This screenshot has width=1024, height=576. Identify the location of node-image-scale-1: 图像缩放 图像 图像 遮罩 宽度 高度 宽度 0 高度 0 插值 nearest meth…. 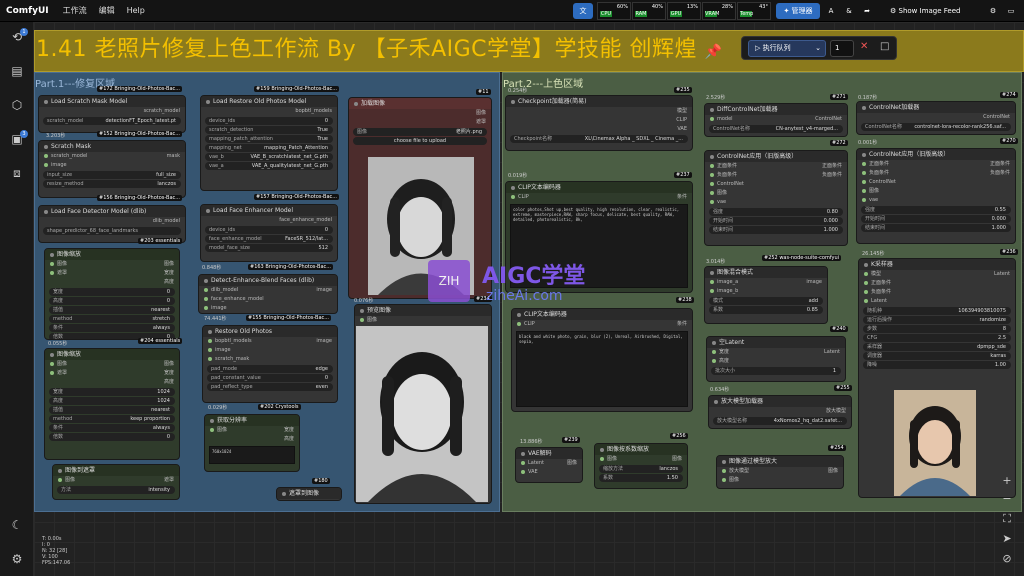
(112, 294).